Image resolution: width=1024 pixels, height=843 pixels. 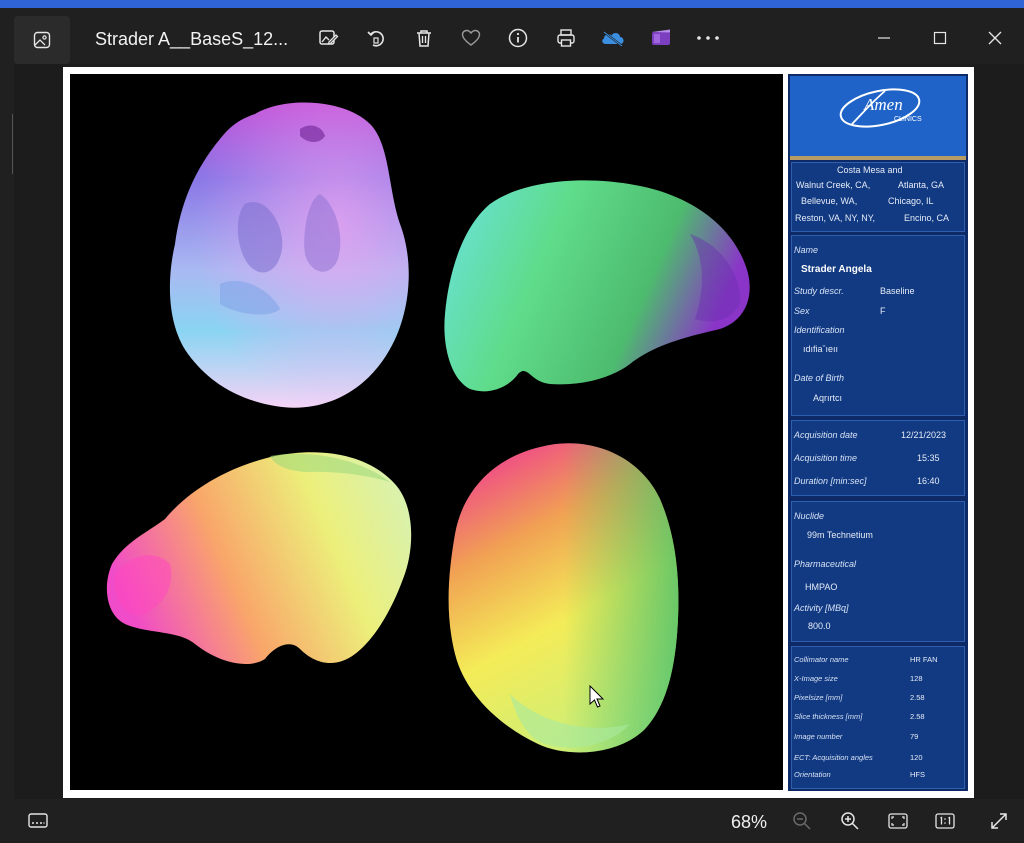 I want to click on maximize-icon, so click(x=940, y=38).